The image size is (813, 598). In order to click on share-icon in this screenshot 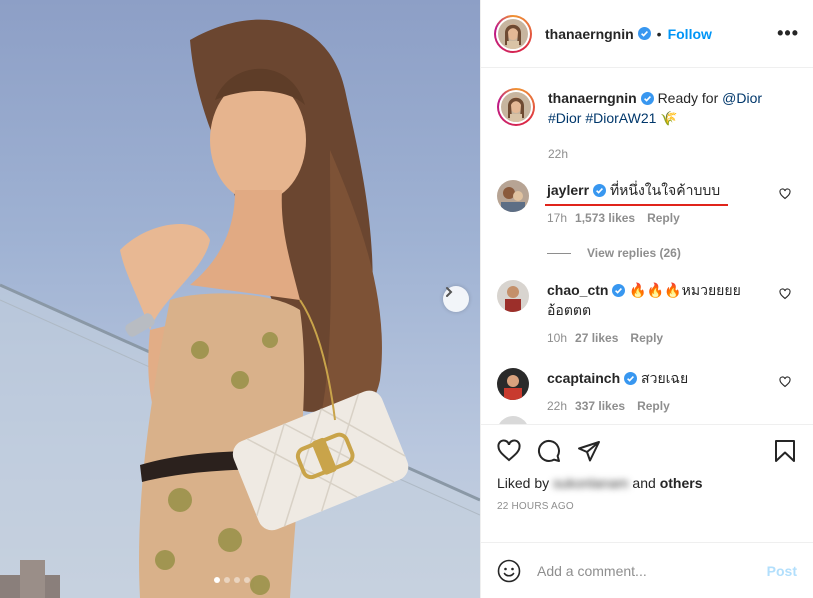, I will do `click(589, 451)`.